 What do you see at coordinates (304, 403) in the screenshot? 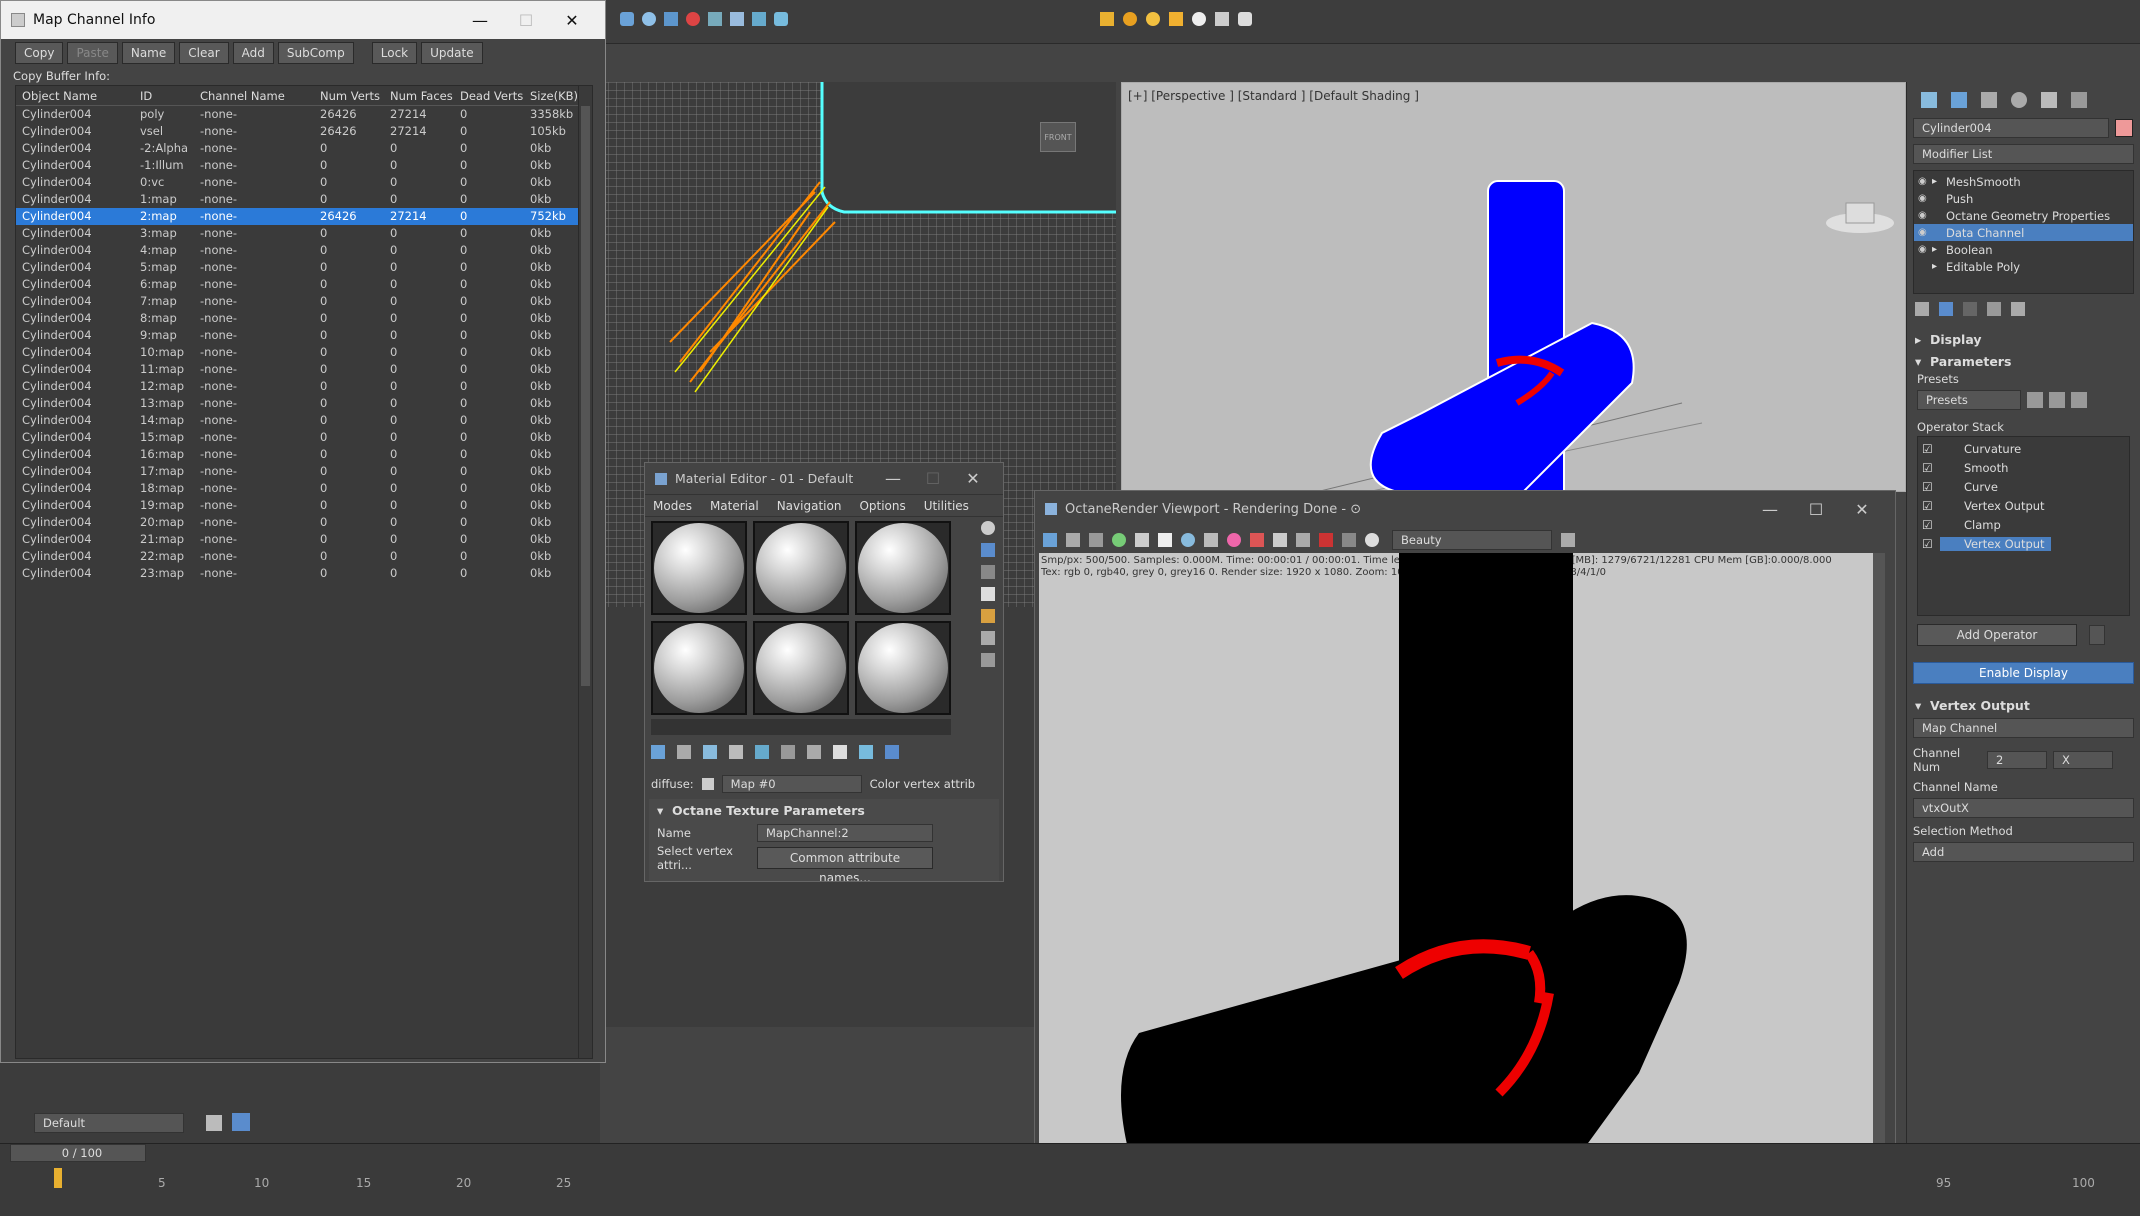
I see `table-row: Cylinder004 13:map -none- 0 0 0 0kb` at bounding box center [304, 403].